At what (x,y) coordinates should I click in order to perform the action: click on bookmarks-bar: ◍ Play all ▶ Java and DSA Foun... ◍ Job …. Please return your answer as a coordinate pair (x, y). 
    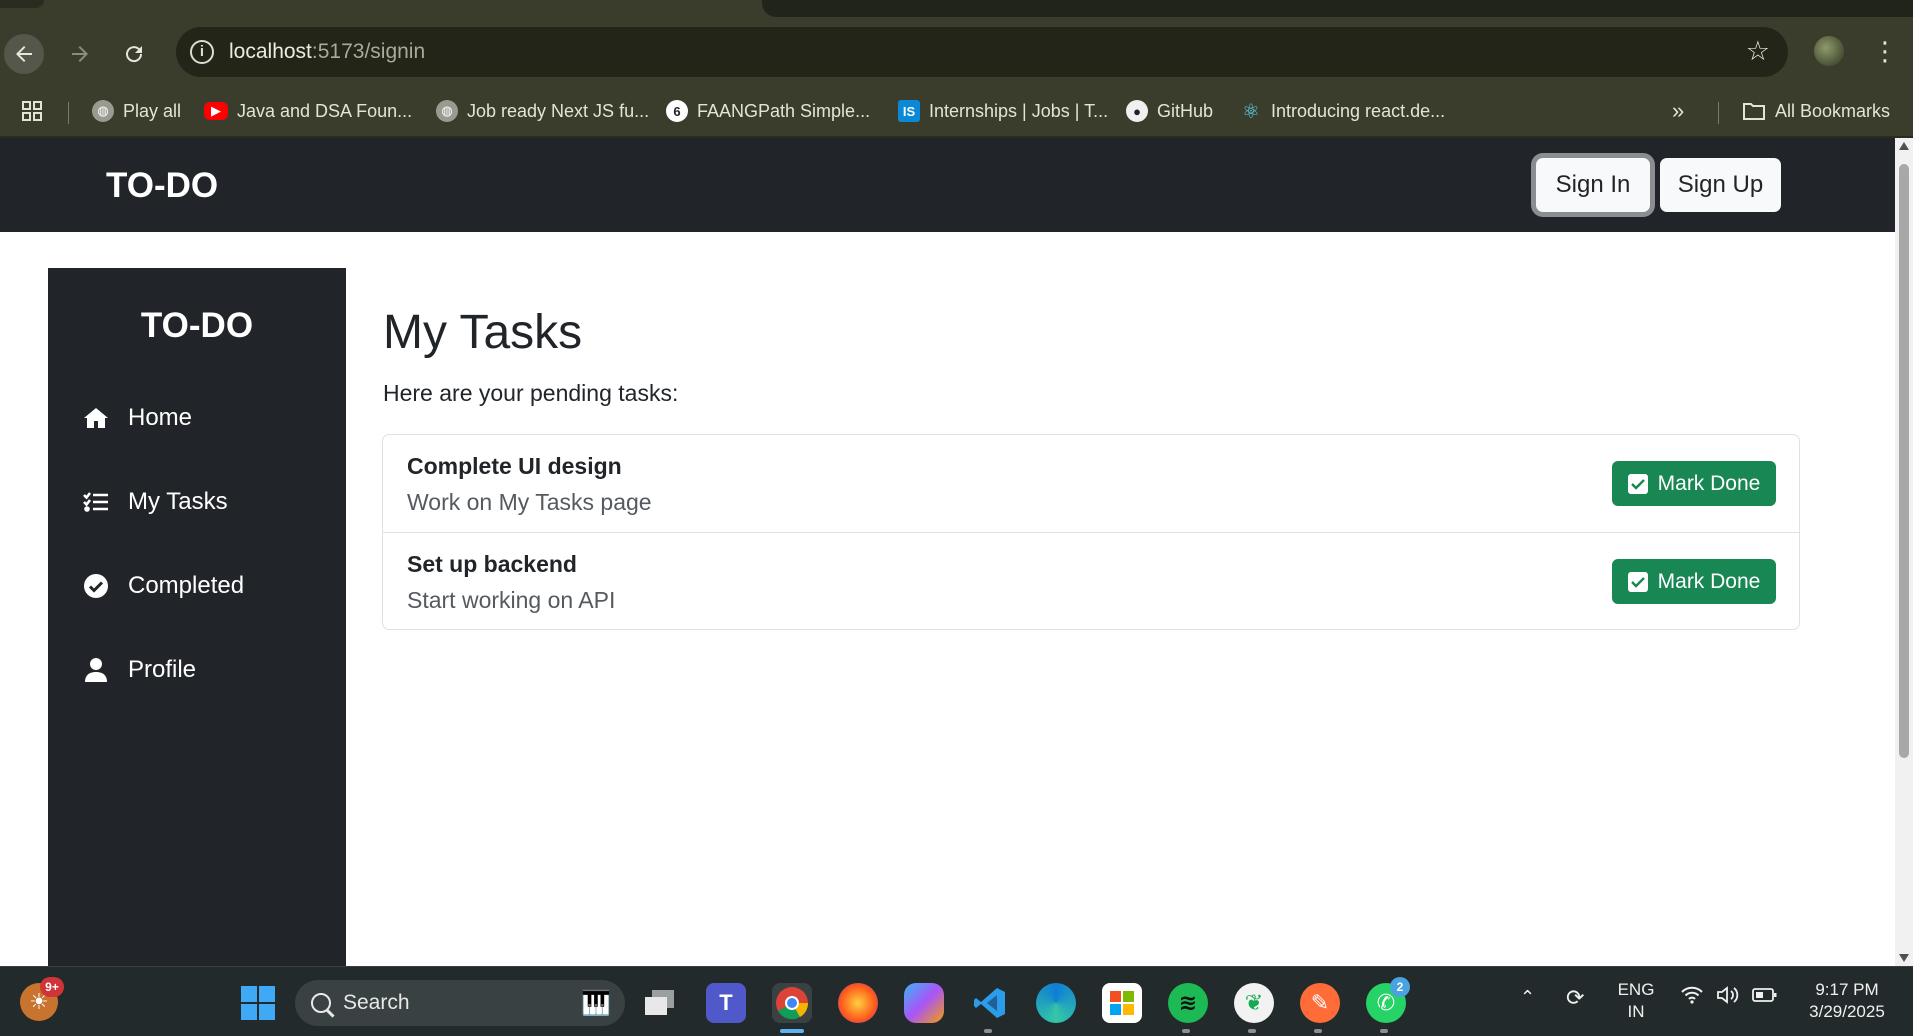
    Looking at the image, I should click on (956, 111).